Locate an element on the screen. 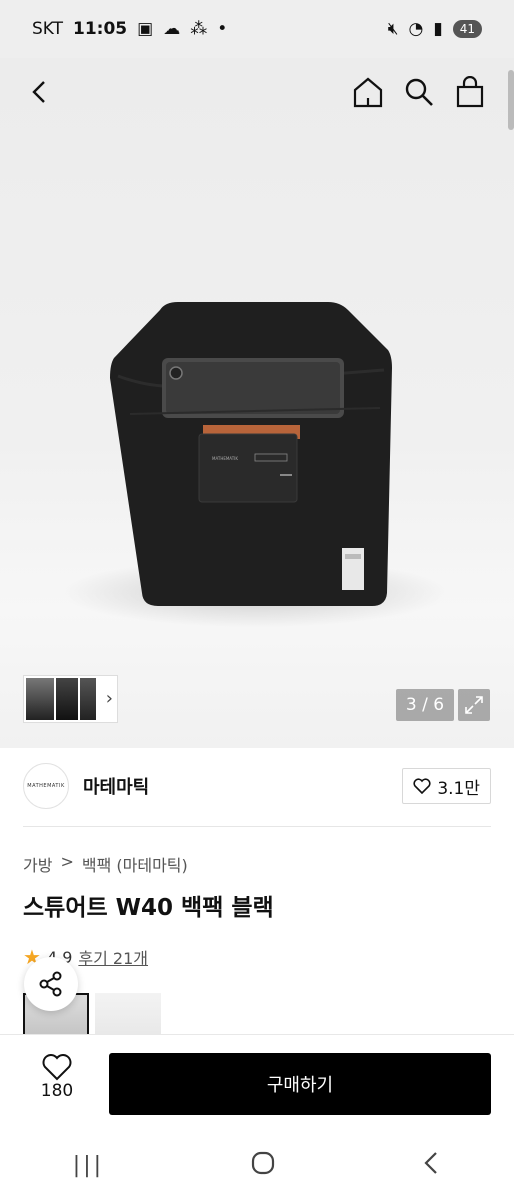 This screenshot has height=1200, width=514. wishlist-count: 180 is located at coordinates (57, 1091).